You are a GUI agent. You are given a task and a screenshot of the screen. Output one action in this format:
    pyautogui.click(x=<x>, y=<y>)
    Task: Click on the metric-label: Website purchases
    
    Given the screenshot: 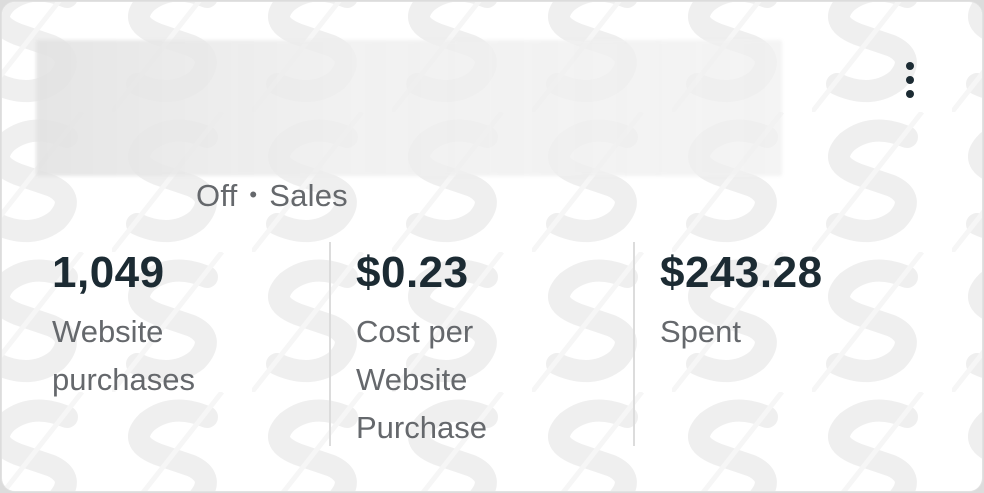 What is the action you would take?
    pyautogui.click(x=124, y=355)
    